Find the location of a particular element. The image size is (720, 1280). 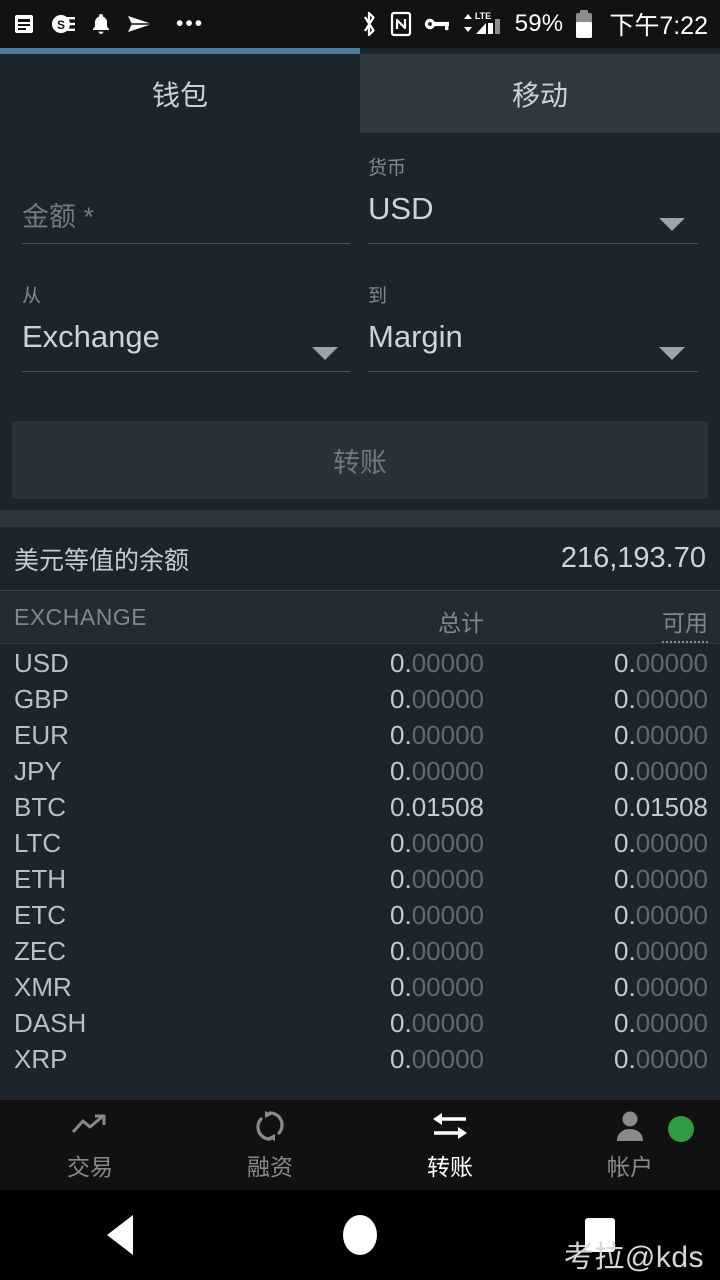

person-icon is located at coordinates (630, 1126).